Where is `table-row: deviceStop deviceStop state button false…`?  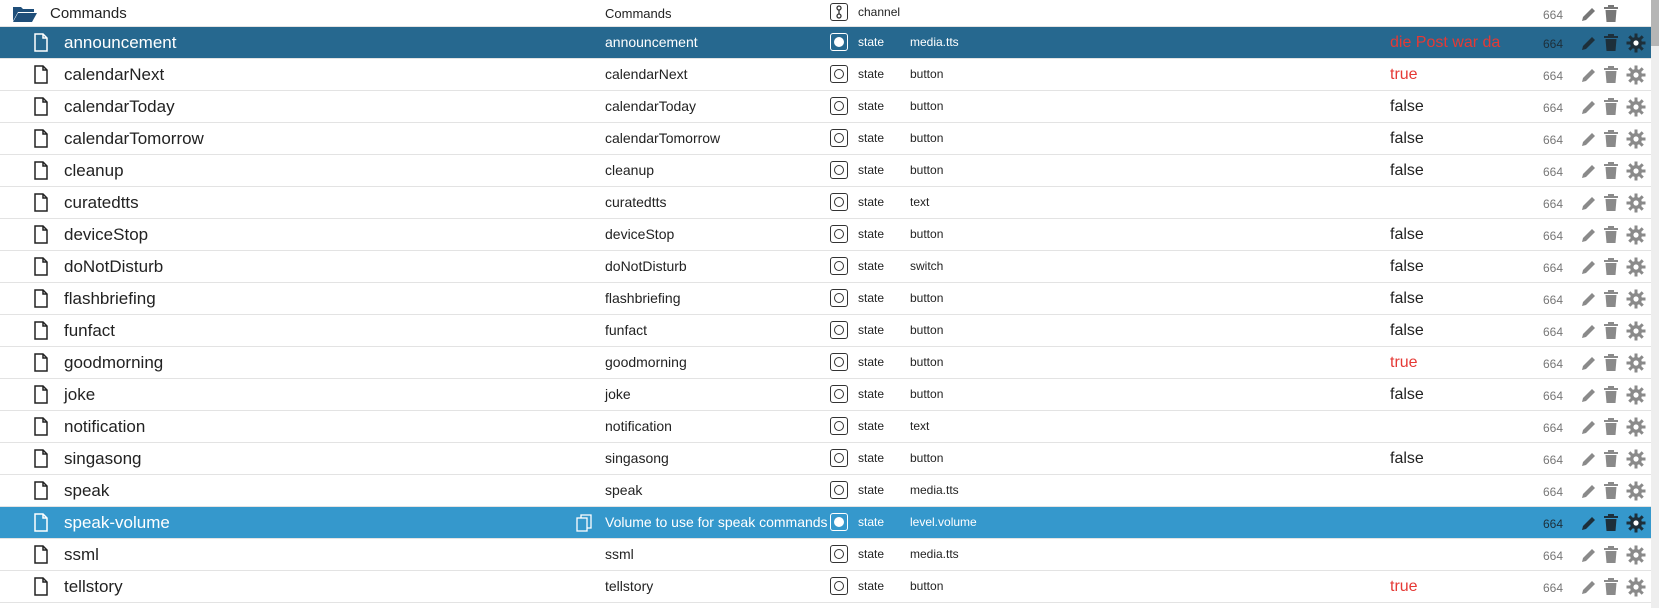 table-row: deviceStop deviceStop state button false… is located at coordinates (825, 235).